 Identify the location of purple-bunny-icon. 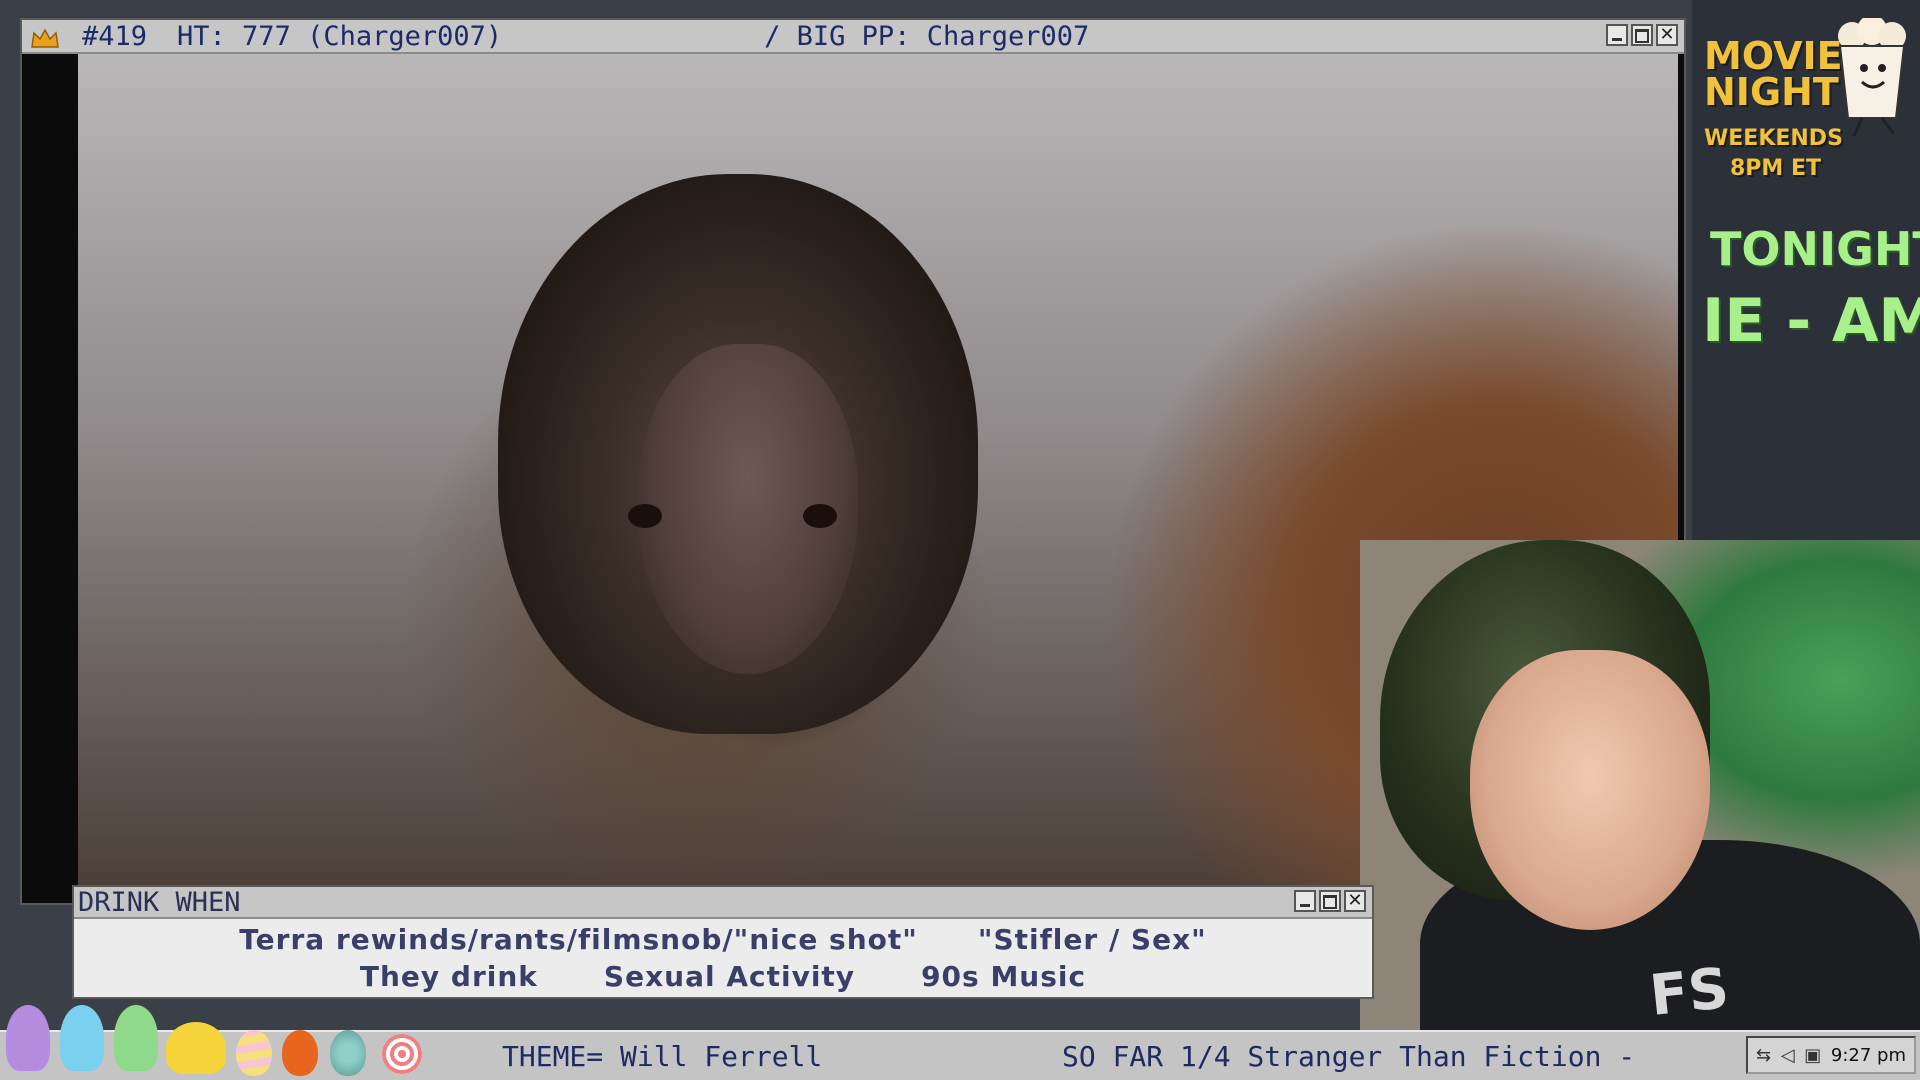
(28, 1038).